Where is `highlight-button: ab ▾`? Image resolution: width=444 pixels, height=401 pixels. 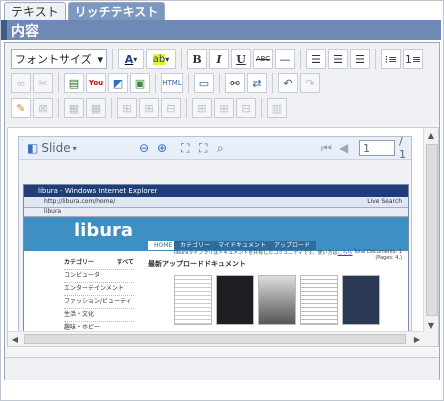 highlight-button: ab ▾ is located at coordinates (161, 59).